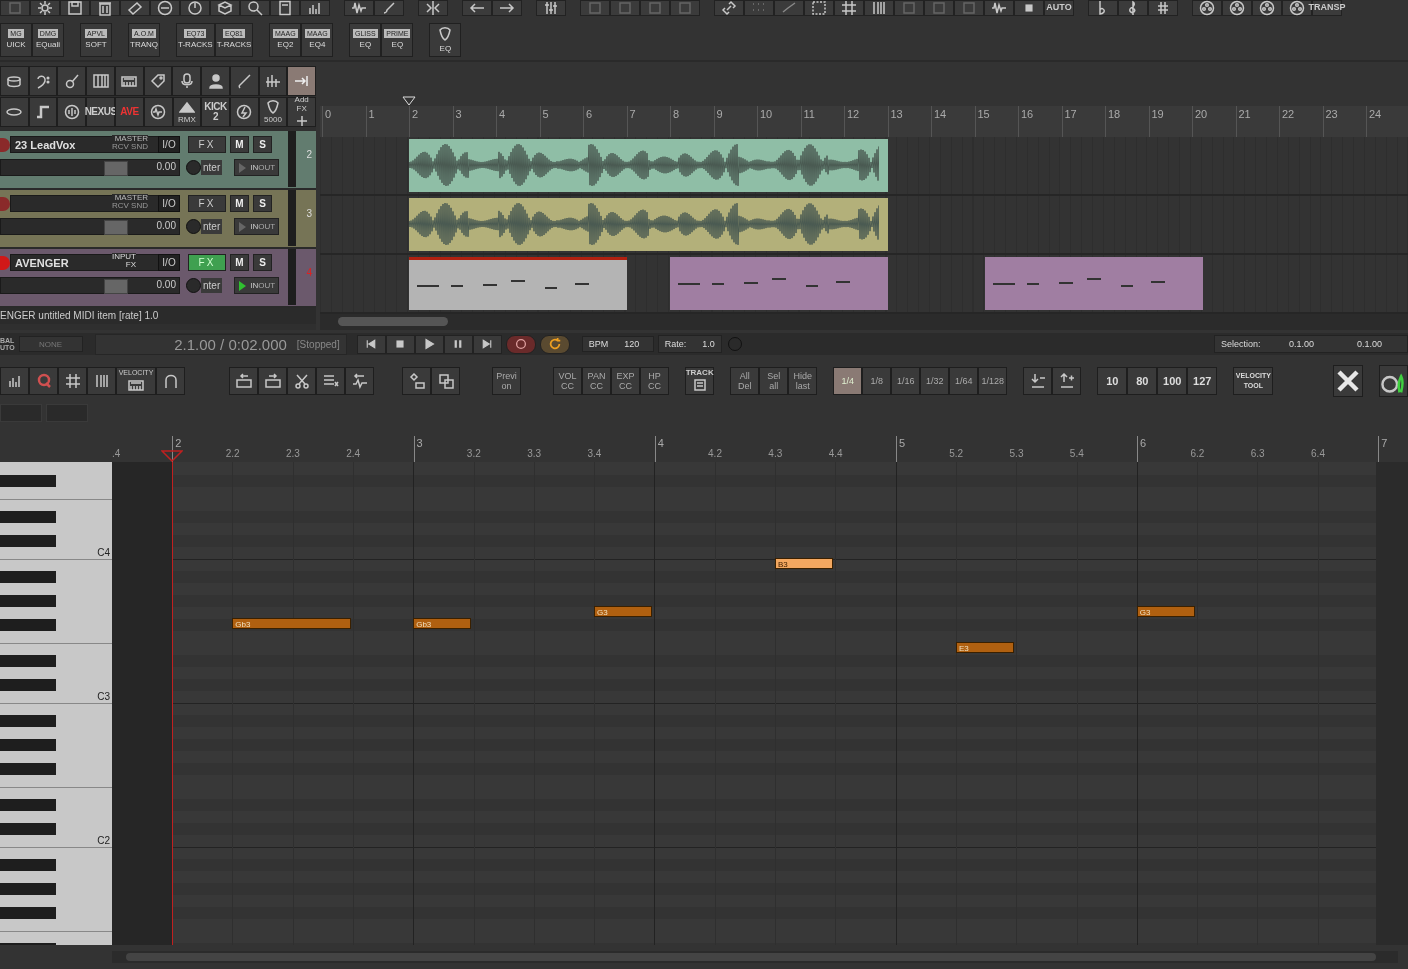  What do you see at coordinates (745, 381) in the screenshot?
I see `edit-button: All Del` at bounding box center [745, 381].